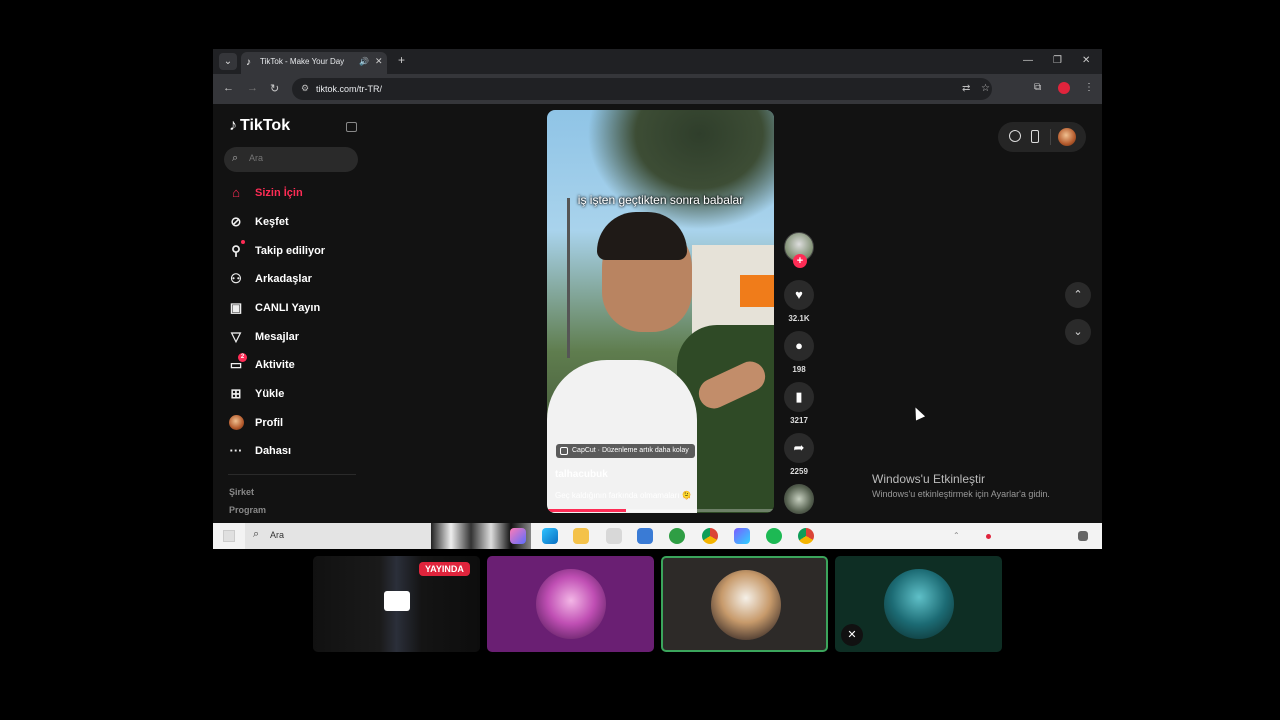 The image size is (1280, 720). I want to click on tab-bar: ⌄ ♪ TikTok - Make Your Day 🔊 ✕ + — ❐ ✕, so click(657, 61).